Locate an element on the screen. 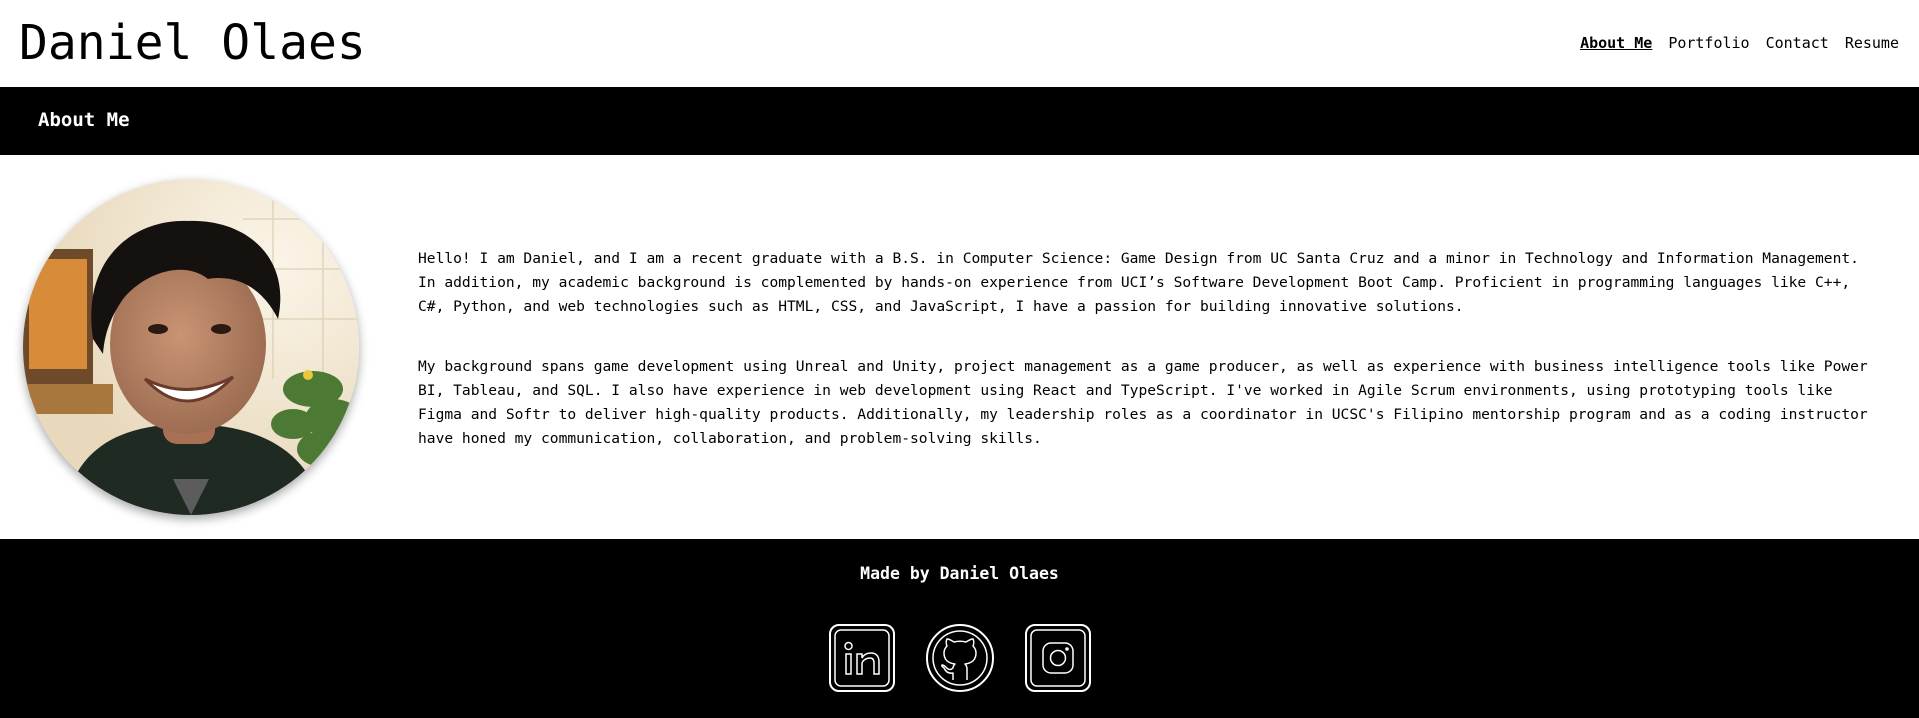 The width and height of the screenshot is (1919, 718). linkedin-link is located at coordinates (862, 658).